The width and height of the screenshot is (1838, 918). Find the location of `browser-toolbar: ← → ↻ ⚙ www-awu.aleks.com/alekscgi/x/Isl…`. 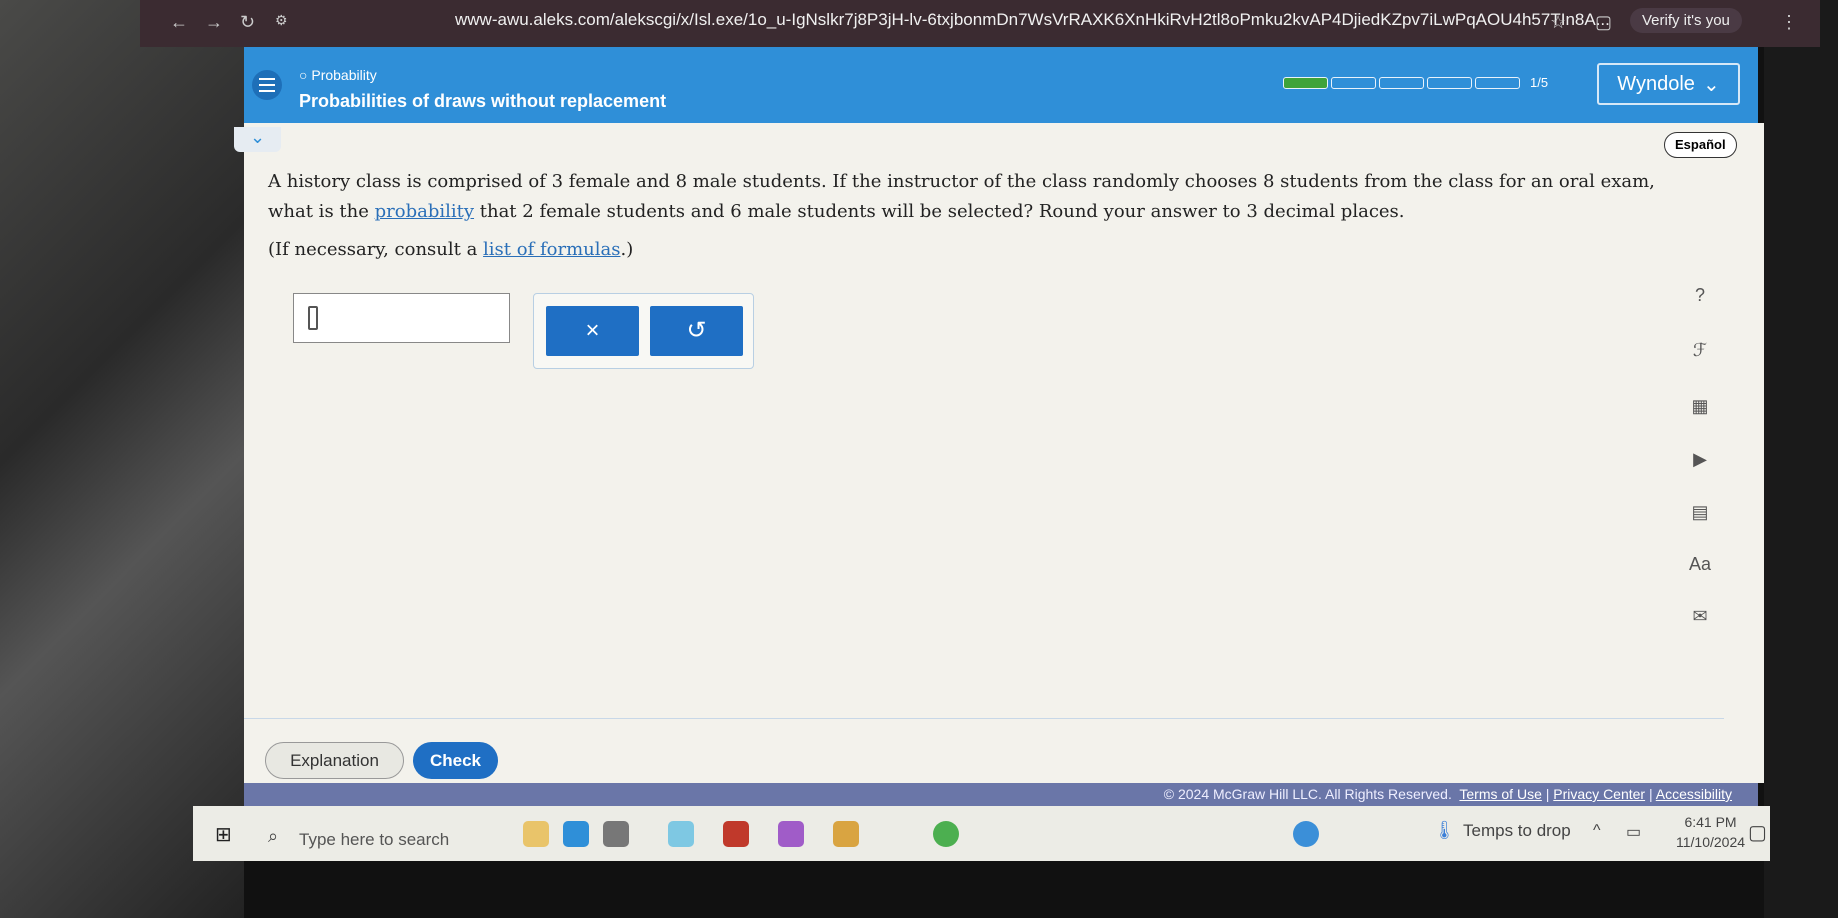

browser-toolbar: ← → ↻ ⚙ www-awu.aleks.com/alekscgi/x/Isl… is located at coordinates (980, 23).